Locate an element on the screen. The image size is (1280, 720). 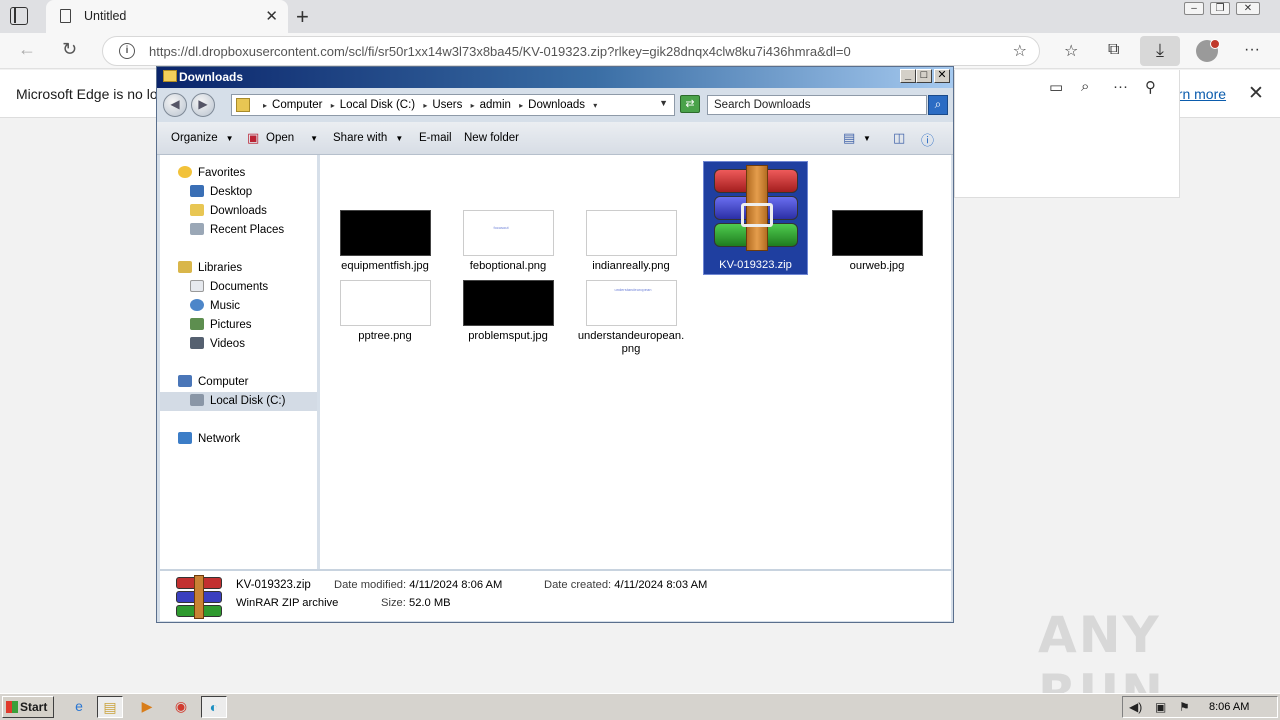
view-dropdown-icon: ▼ is located at coordinates (867, 138).